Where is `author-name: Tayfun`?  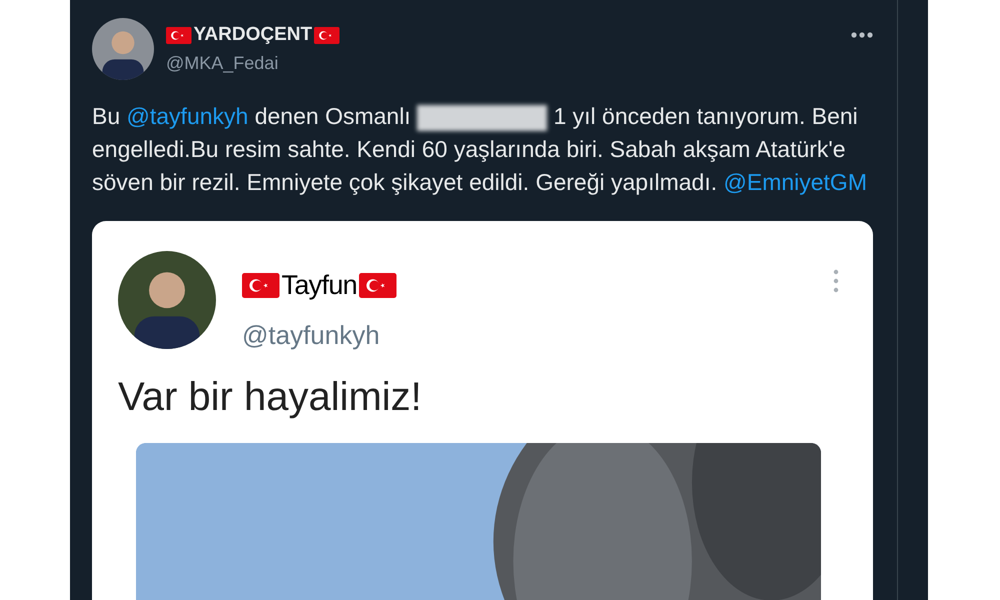 author-name: Tayfun is located at coordinates (319, 285).